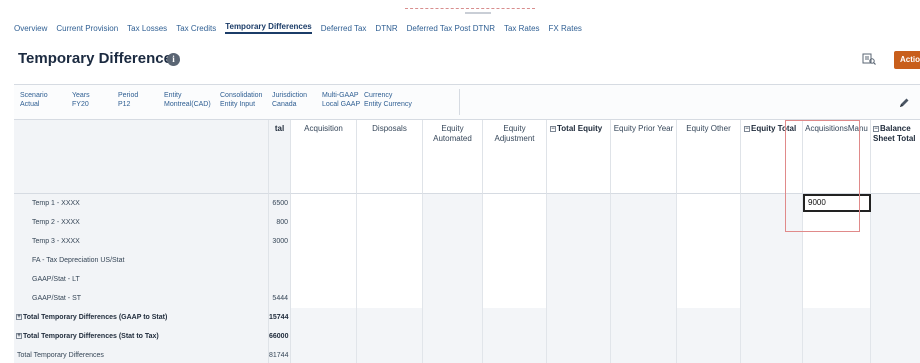  I want to click on actions-button: Actio, so click(907, 60).